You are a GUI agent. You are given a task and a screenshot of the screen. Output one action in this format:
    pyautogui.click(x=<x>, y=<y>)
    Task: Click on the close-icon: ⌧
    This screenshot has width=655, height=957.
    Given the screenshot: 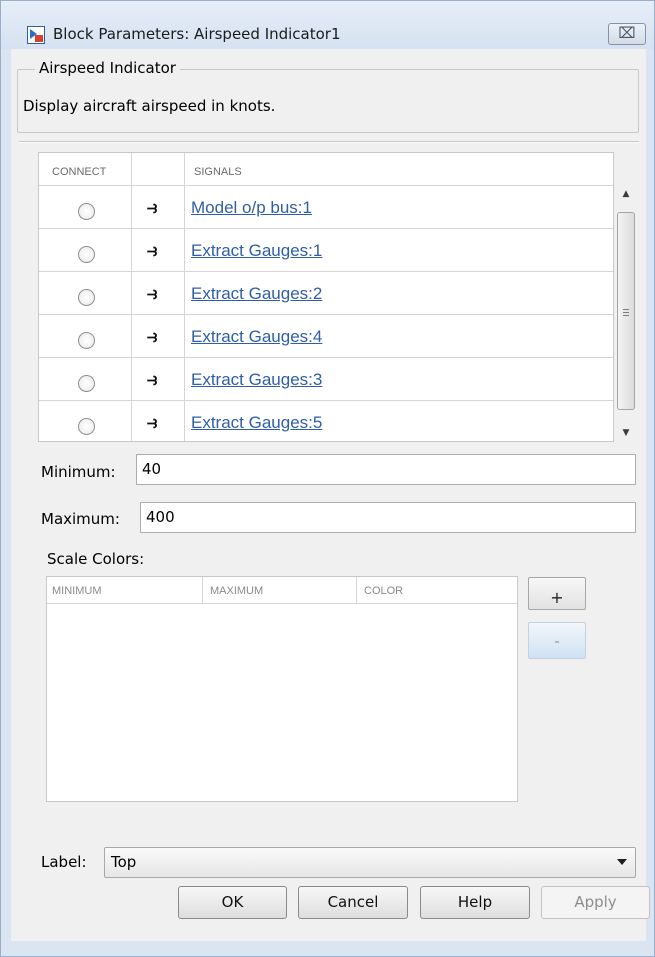 What is the action you would take?
    pyautogui.click(x=627, y=33)
    